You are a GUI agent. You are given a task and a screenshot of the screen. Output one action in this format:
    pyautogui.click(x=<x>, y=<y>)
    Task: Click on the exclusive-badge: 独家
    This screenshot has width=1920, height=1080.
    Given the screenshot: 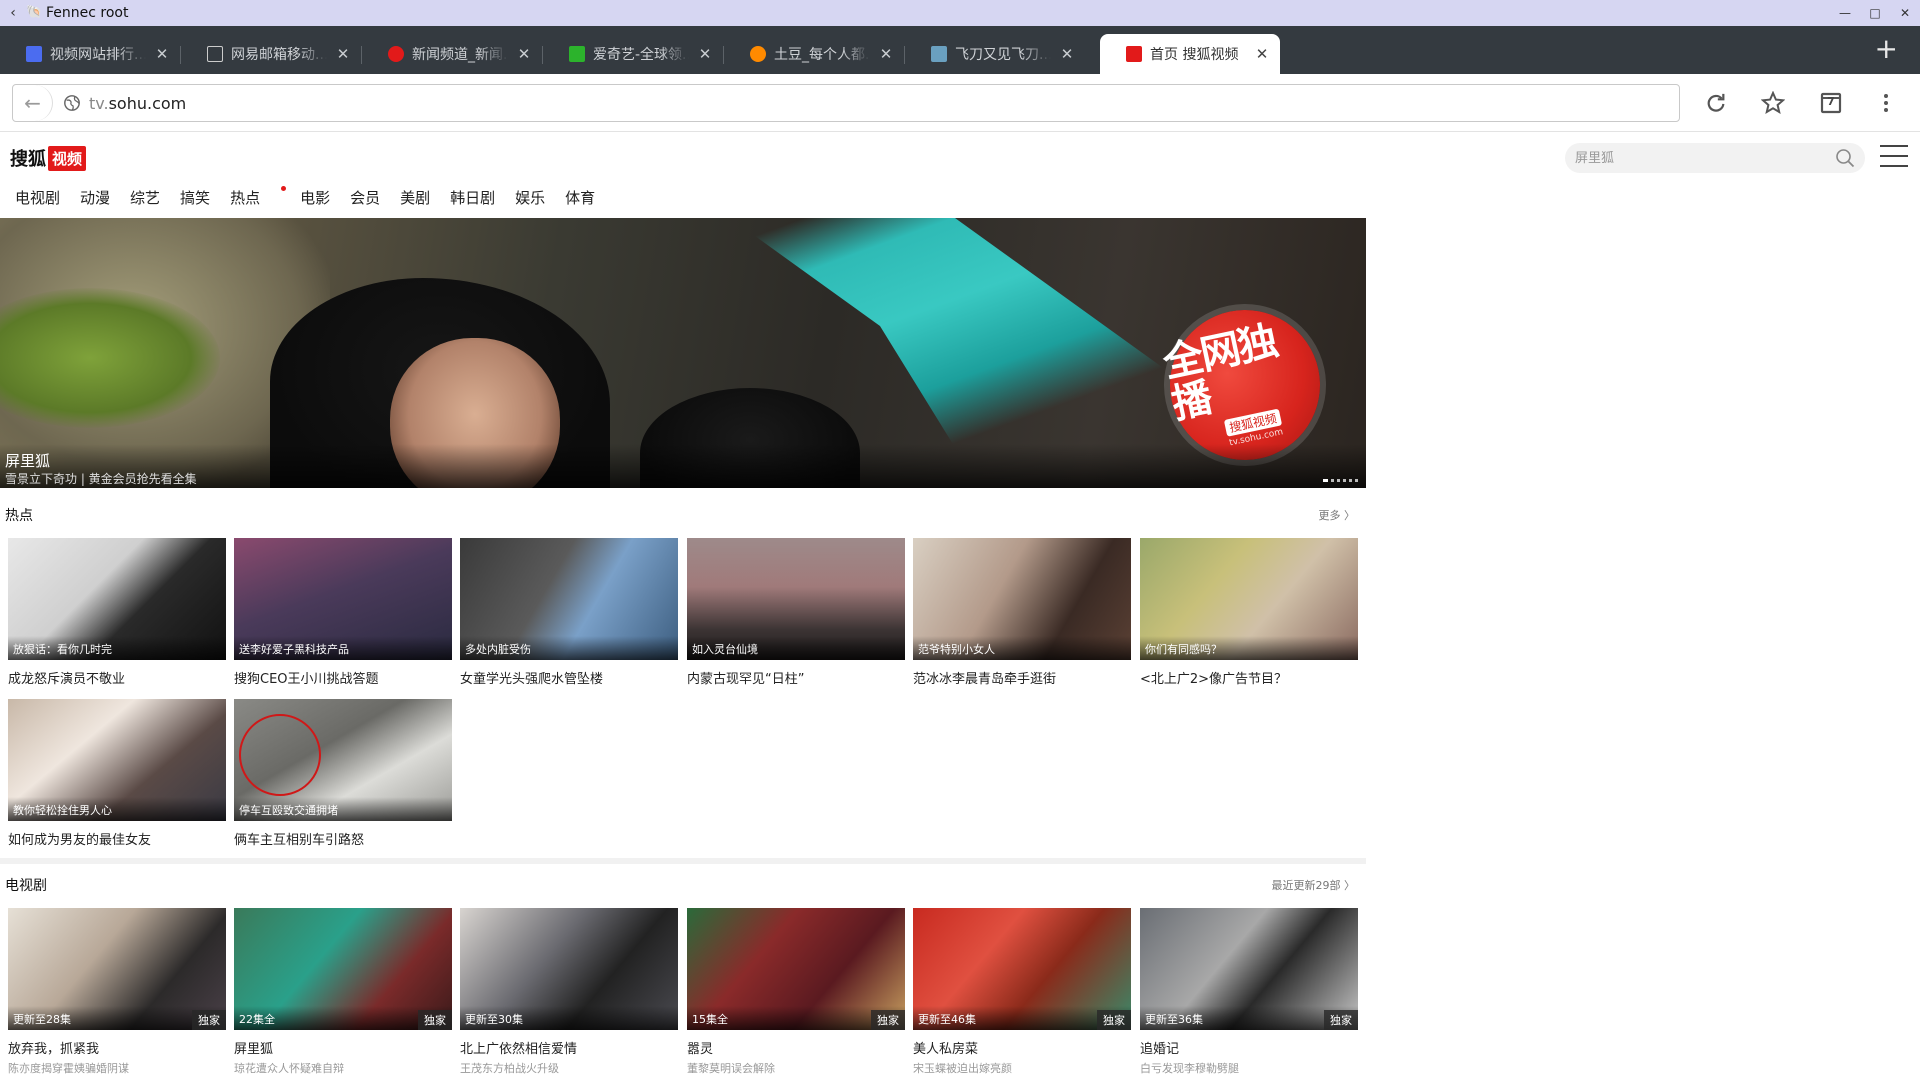 What is the action you would take?
    pyautogui.click(x=1341, y=1020)
    